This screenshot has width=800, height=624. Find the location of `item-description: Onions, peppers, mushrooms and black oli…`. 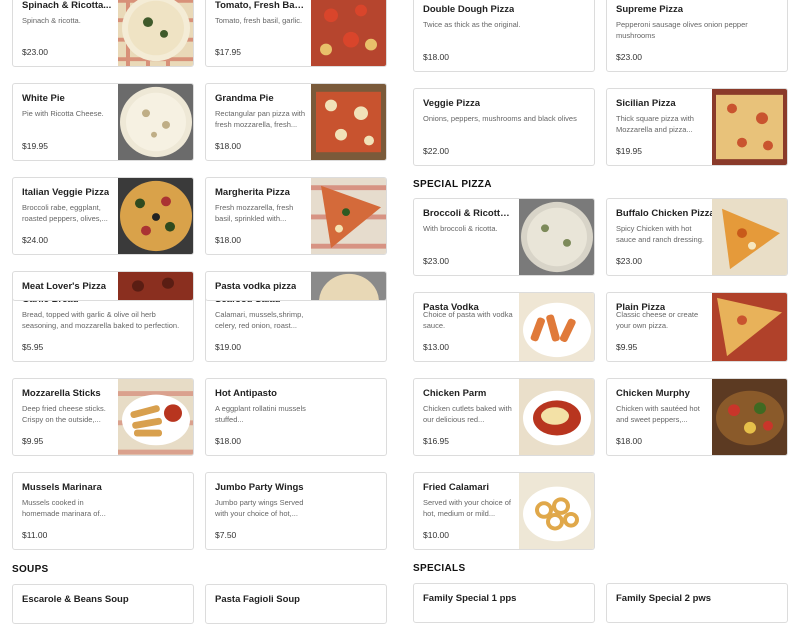

item-description: Onions, peppers, mushrooms and black oli… is located at coordinates (500, 118).